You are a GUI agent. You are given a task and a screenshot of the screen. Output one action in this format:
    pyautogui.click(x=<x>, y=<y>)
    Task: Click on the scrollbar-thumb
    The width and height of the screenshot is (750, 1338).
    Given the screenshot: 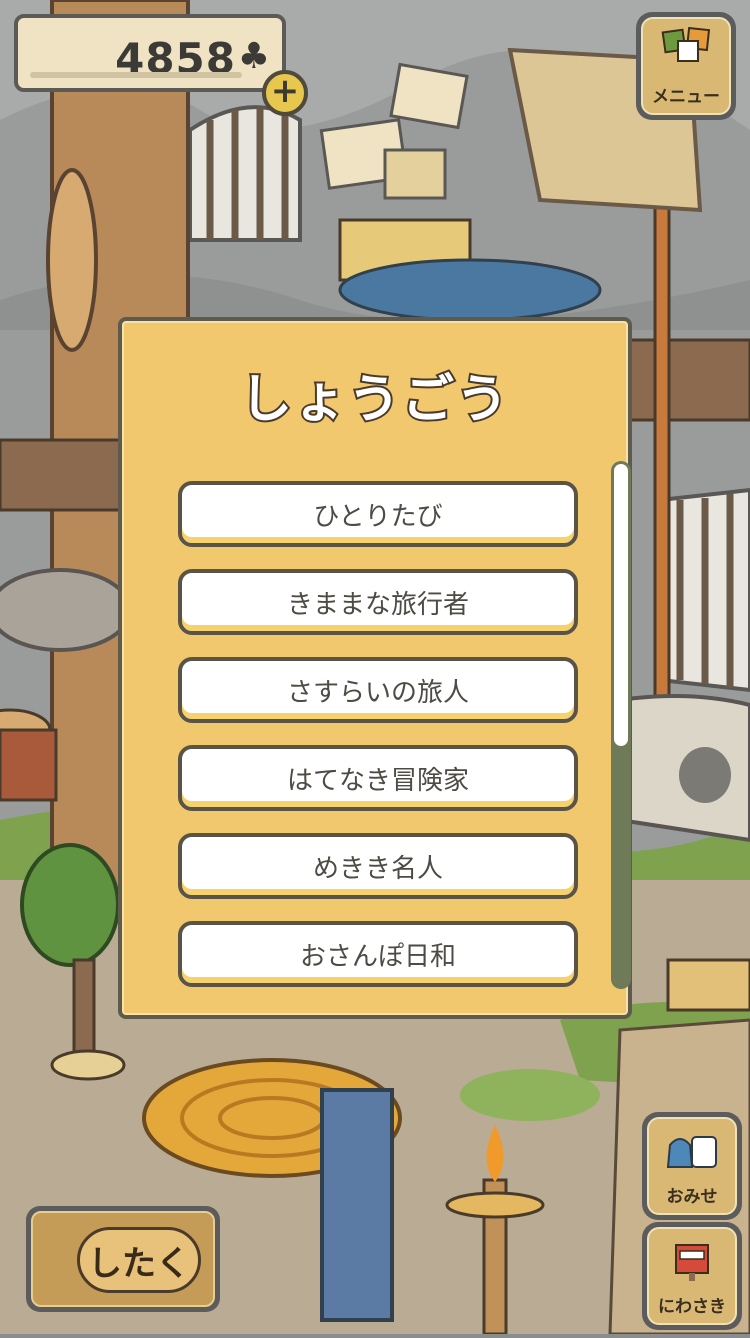 What is the action you would take?
    pyautogui.click(x=621, y=605)
    